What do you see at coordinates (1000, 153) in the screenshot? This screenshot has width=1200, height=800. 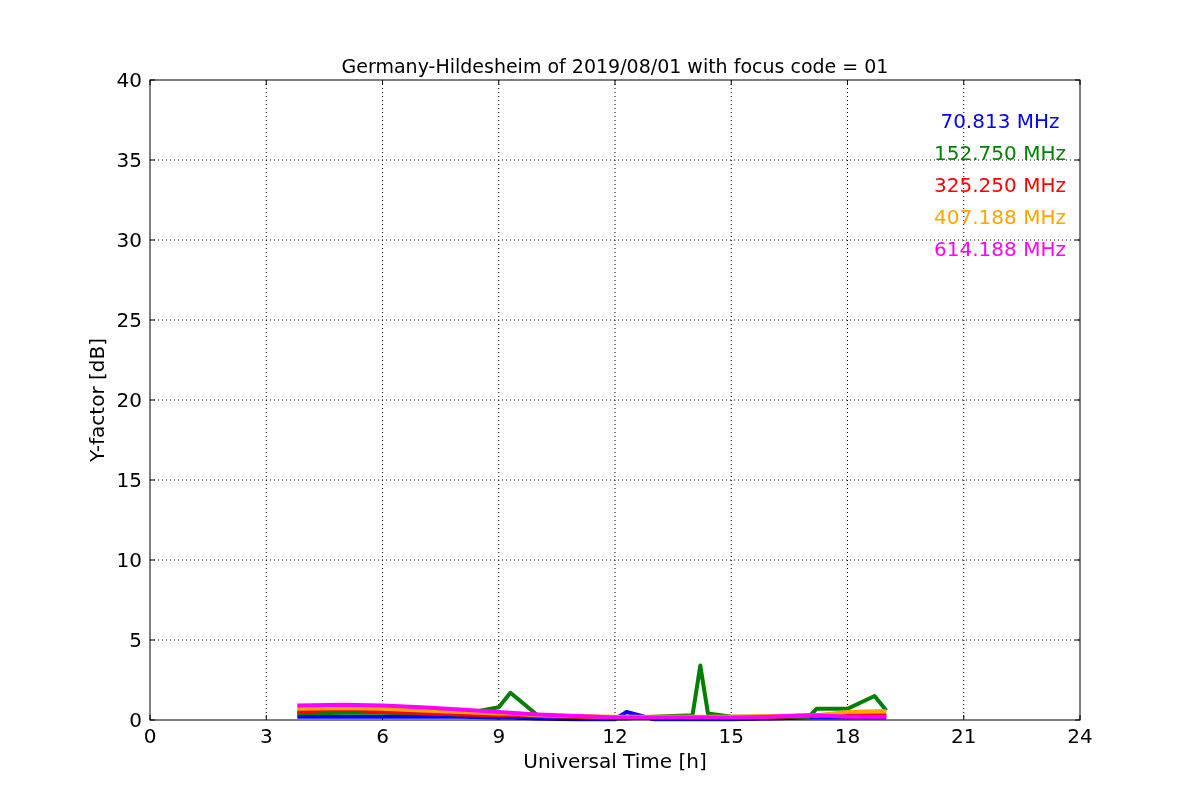 I see `legend-label: 152.750 MHz` at bounding box center [1000, 153].